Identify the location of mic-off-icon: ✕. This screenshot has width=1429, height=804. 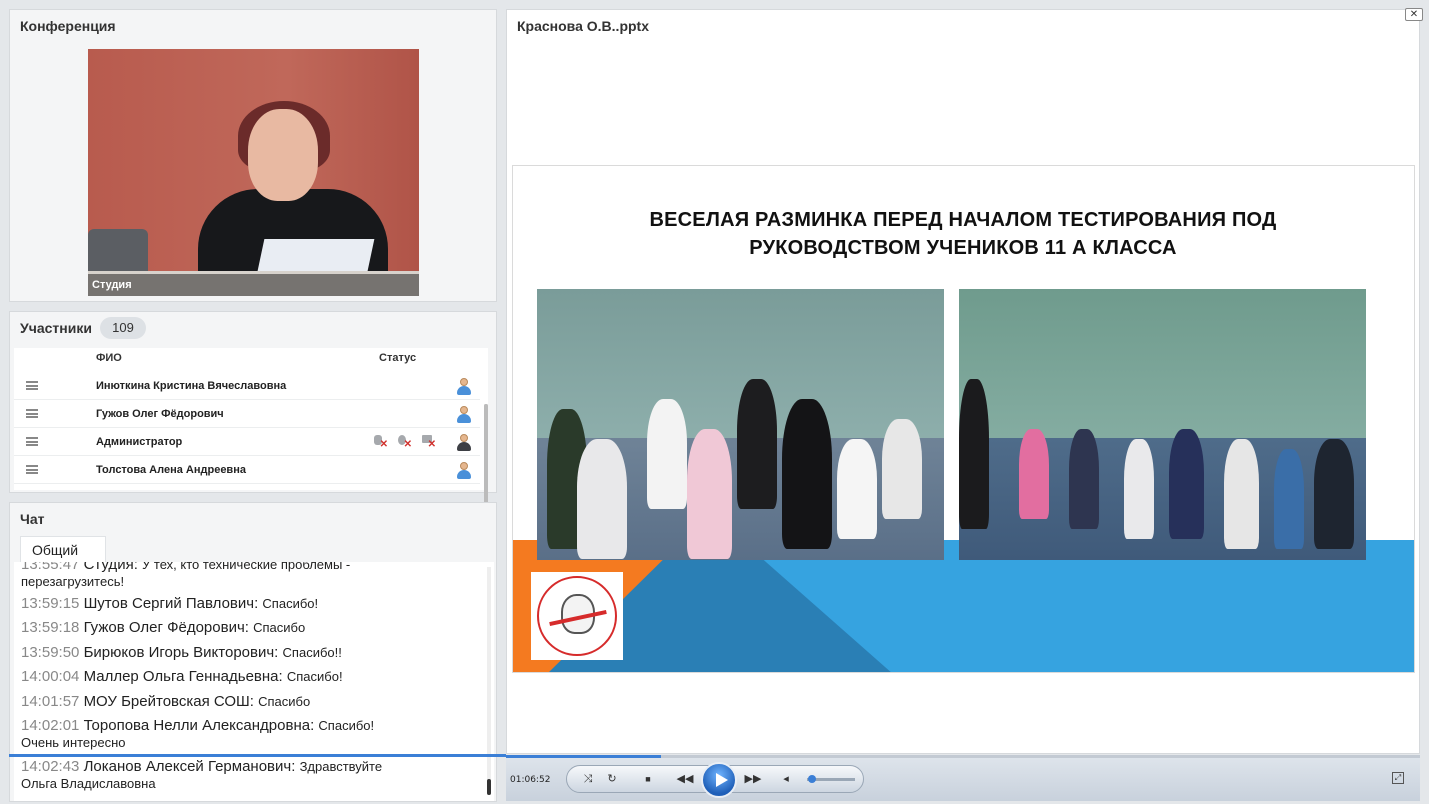
(380, 442).